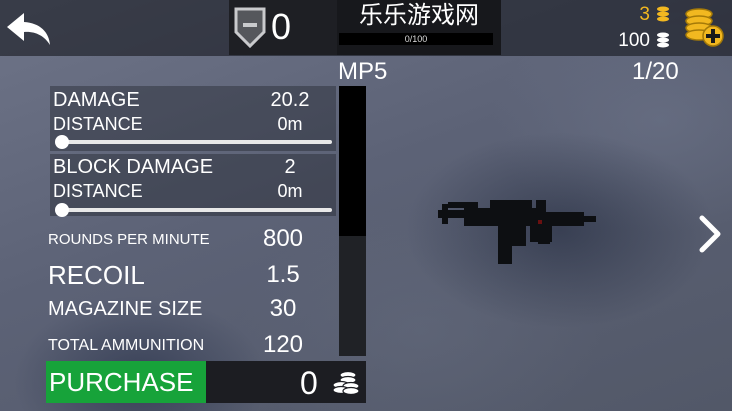 Image resolution: width=732 pixels, height=411 pixels. Describe the element at coordinates (125, 309) in the screenshot. I see `magazine-size-label: MAGAZINE SIZE` at that location.